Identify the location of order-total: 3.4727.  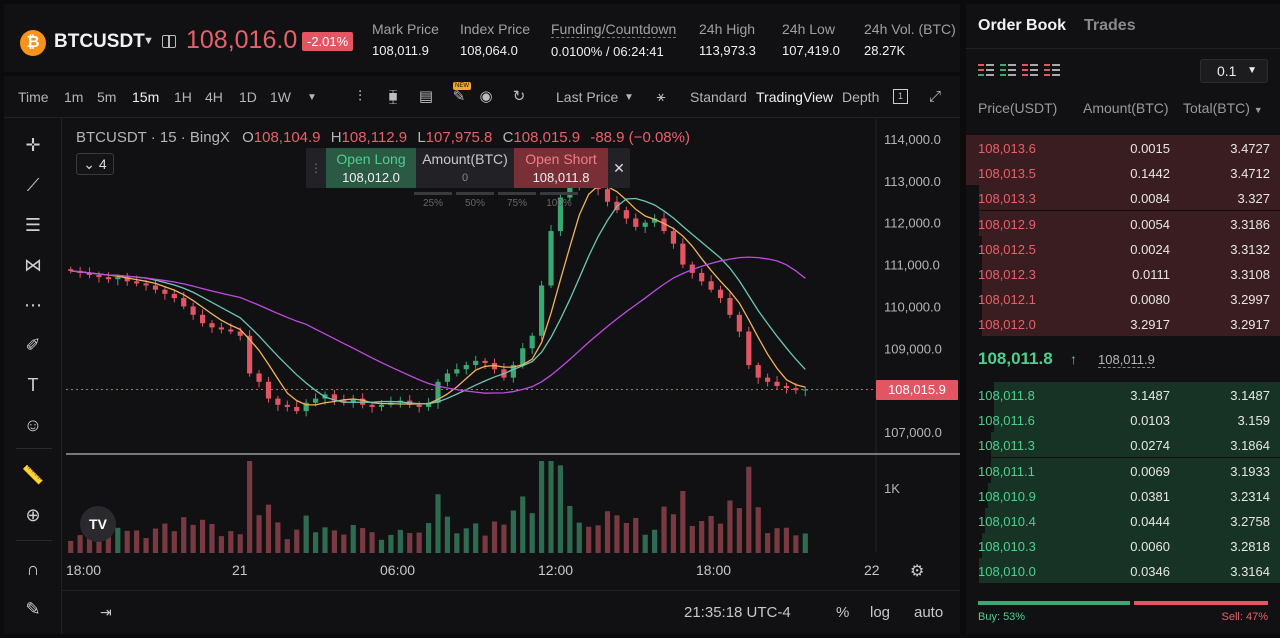
(1250, 148).